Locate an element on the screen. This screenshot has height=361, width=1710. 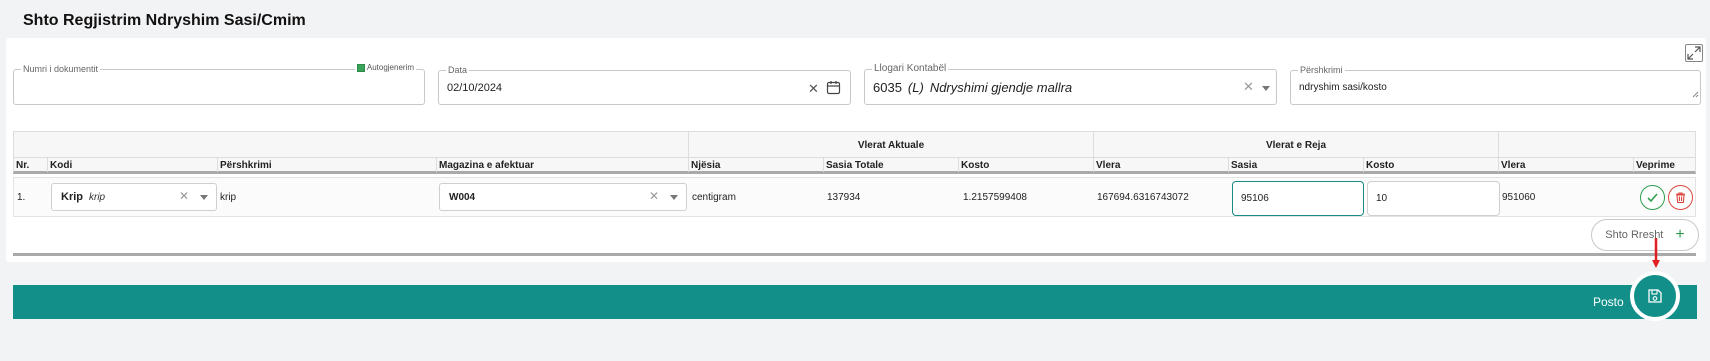
row-new-value: 951060 is located at coordinates (1519, 197).